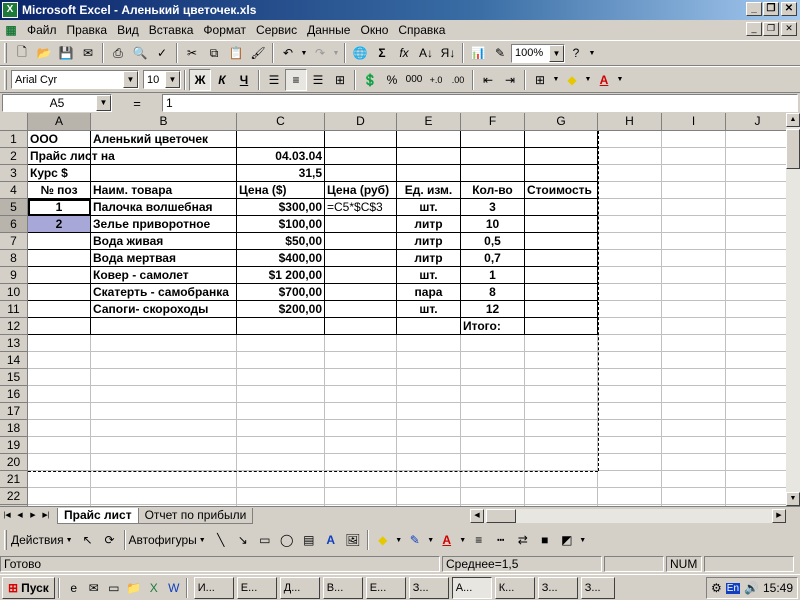 The height and width of the screenshot is (600, 800). I want to click on row-header: 14, so click(14, 360).